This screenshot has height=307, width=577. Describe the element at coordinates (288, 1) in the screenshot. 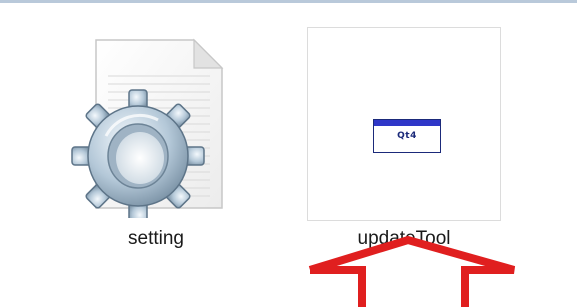

I see `window-top-border` at that location.